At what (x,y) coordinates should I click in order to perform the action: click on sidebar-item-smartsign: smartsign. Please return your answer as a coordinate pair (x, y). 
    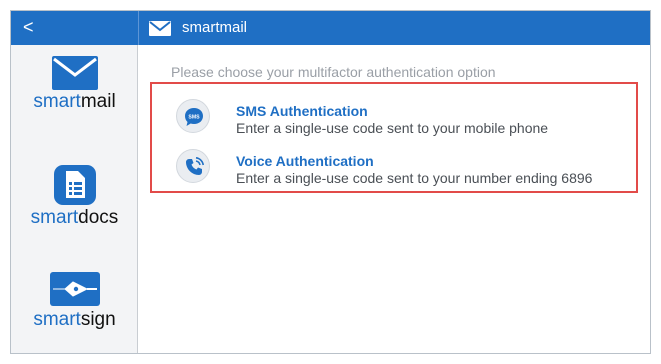
    Looking at the image, I should click on (74, 301).